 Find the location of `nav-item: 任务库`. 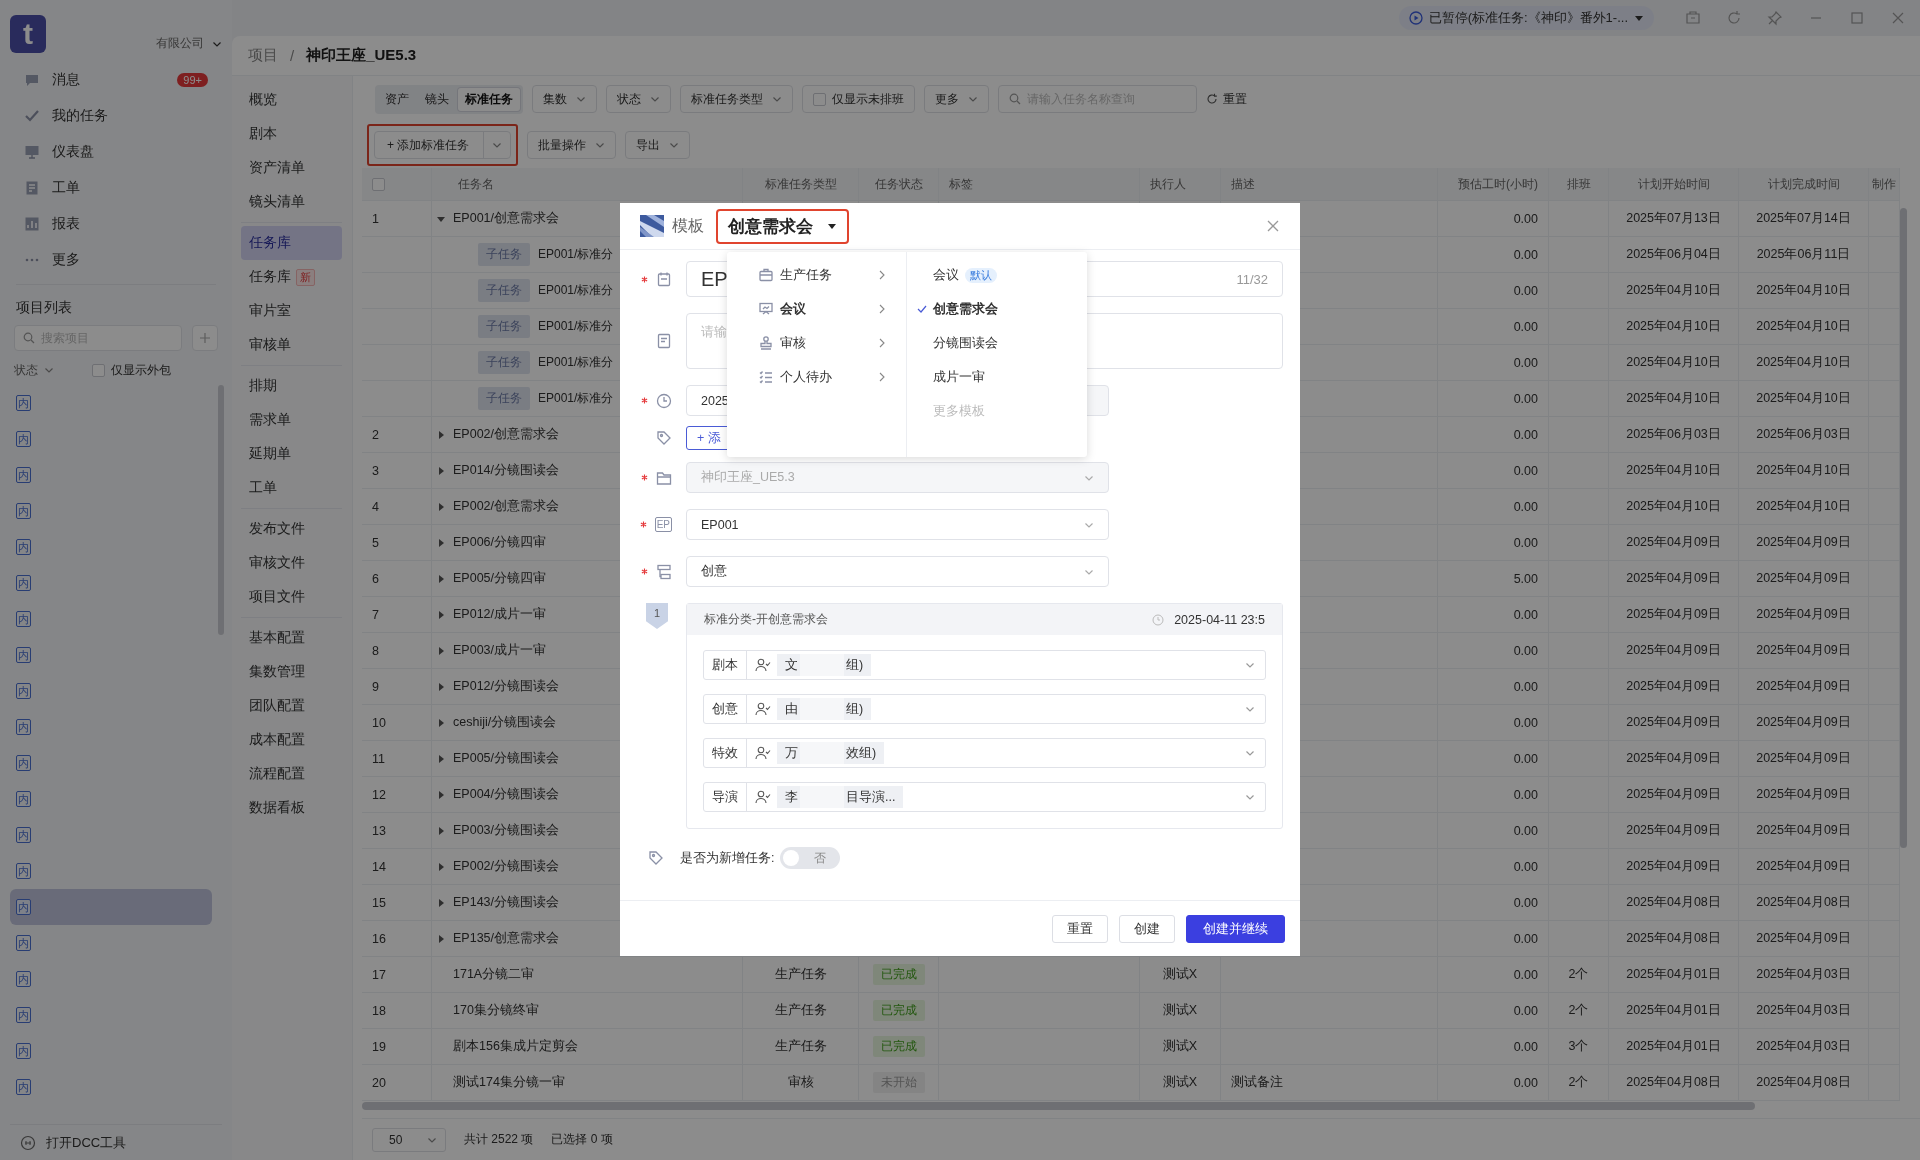

nav-item: 任务库 is located at coordinates (291, 243).